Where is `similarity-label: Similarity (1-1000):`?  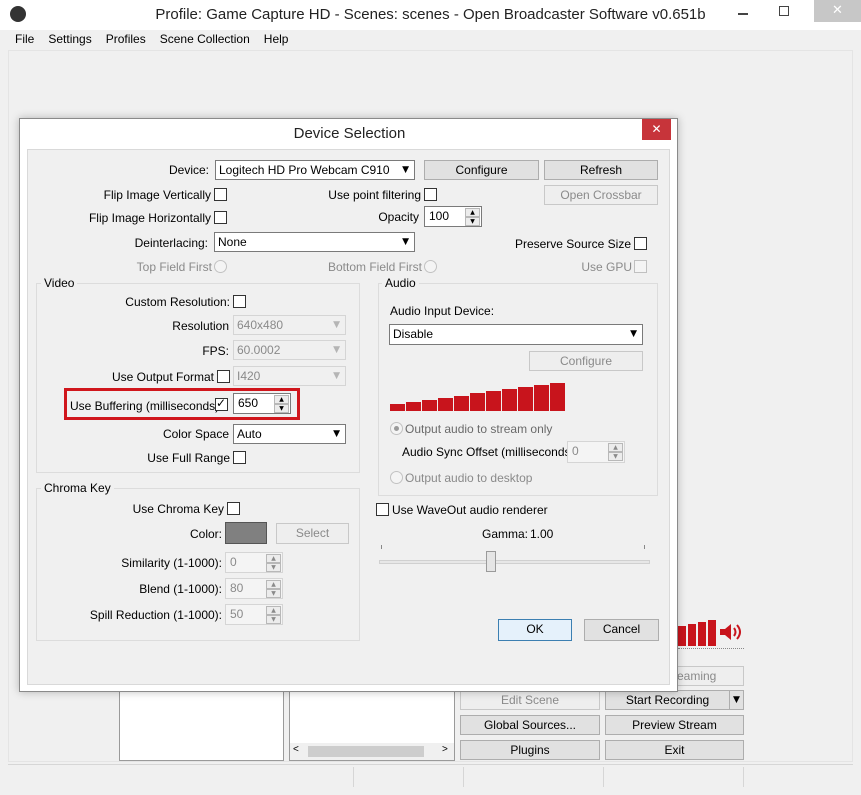 similarity-label: Similarity (1-1000): is located at coordinates (171, 563).